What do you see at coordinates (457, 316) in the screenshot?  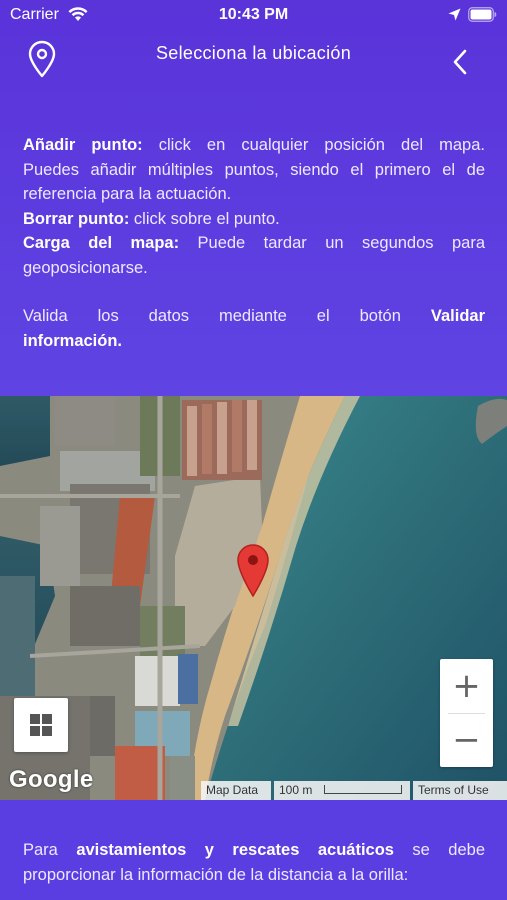 I see `validate-ref-1: Validar` at bounding box center [457, 316].